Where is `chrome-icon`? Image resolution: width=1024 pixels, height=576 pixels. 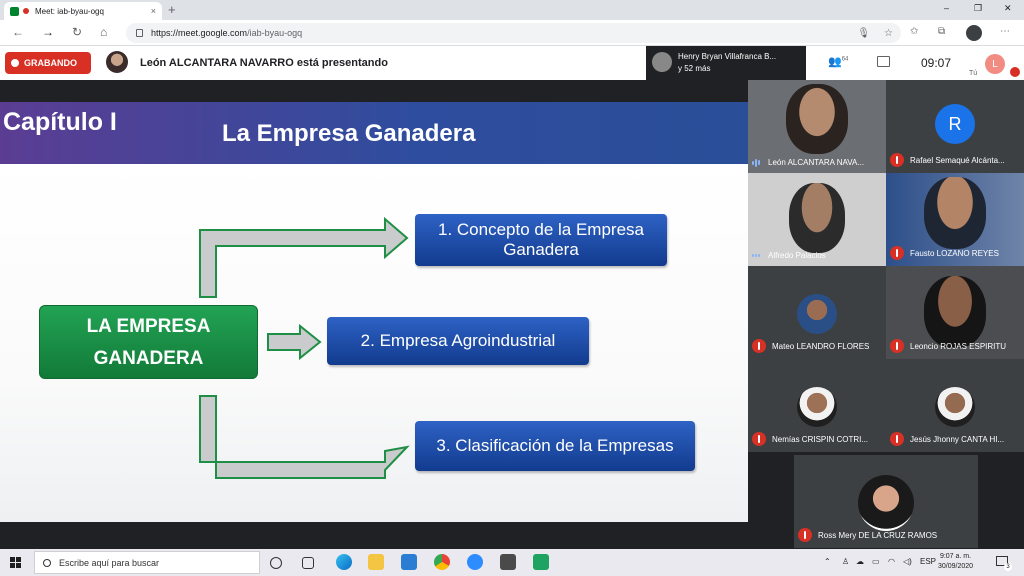
chrome-icon is located at coordinates (442, 562).